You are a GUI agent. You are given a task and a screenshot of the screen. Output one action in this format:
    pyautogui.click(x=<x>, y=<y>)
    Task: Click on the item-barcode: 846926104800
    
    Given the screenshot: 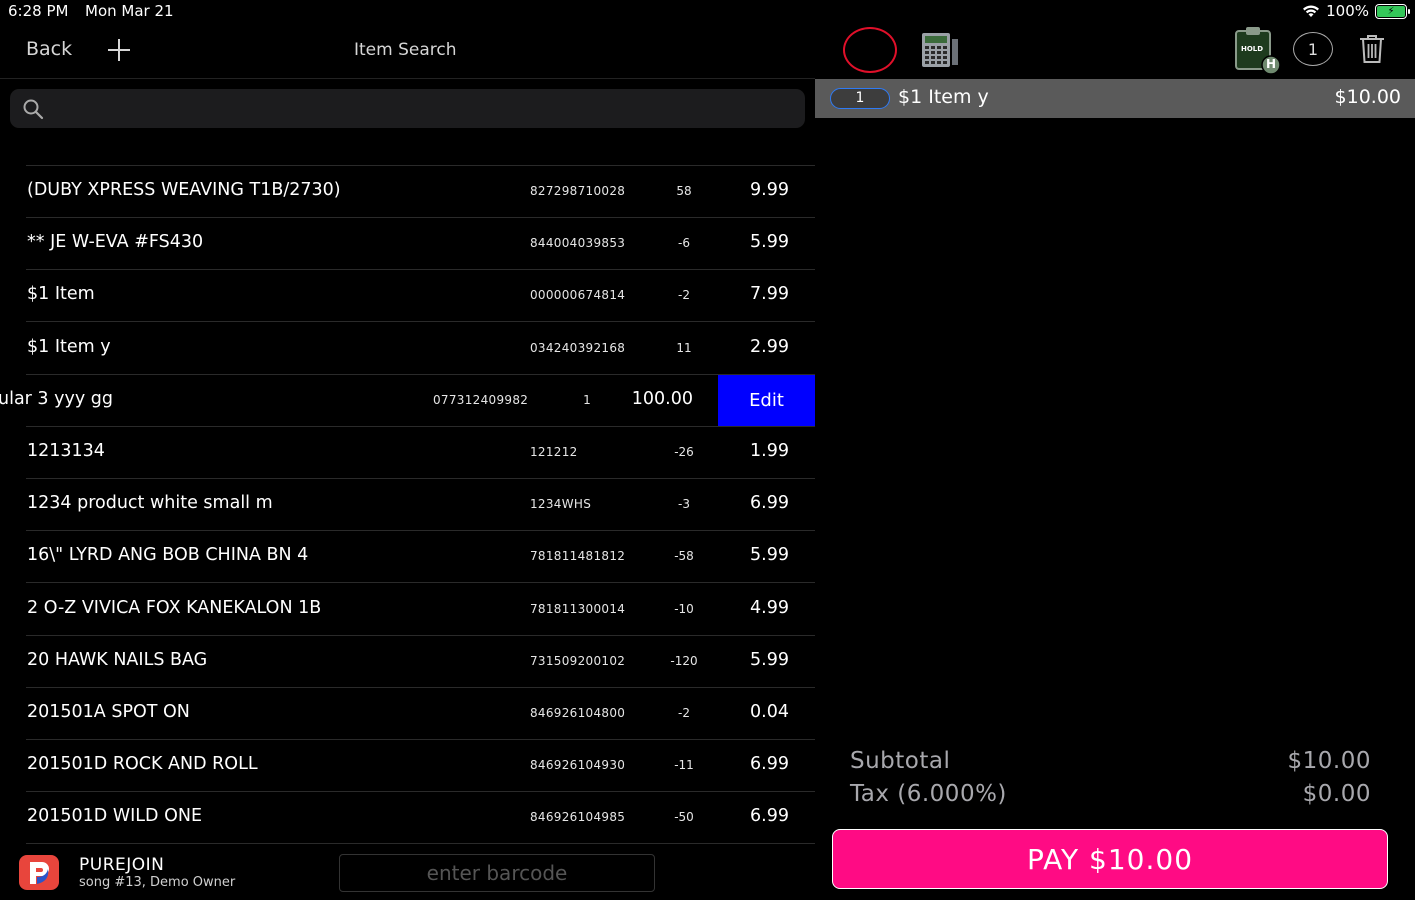 What is the action you would take?
    pyautogui.click(x=578, y=713)
    